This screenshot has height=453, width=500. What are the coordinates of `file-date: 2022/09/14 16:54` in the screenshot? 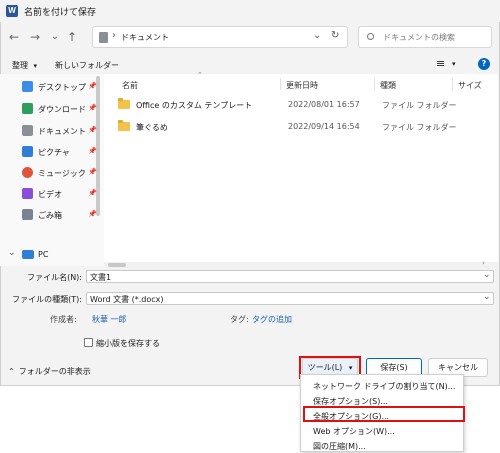 It's located at (324, 126).